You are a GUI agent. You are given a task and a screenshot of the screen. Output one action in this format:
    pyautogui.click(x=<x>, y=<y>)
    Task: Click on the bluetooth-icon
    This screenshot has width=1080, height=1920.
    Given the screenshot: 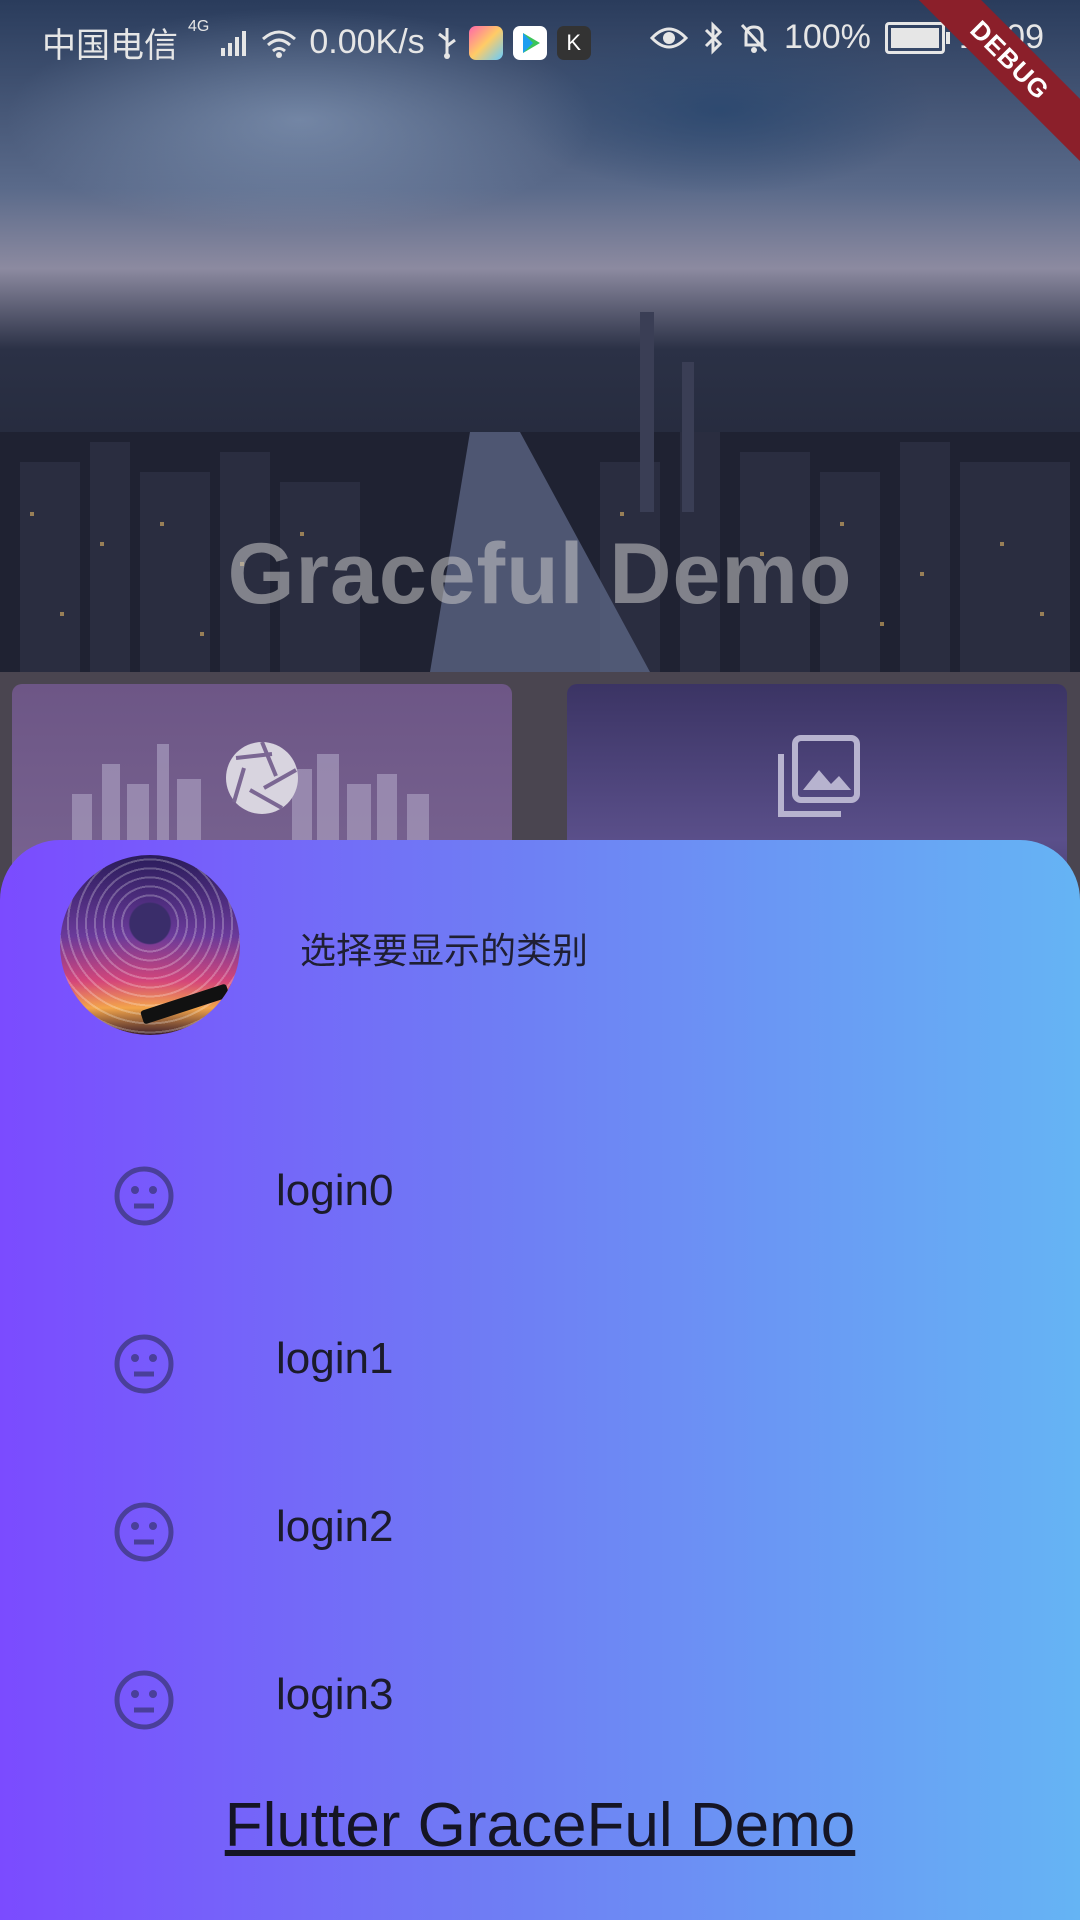 What is the action you would take?
    pyautogui.click(x=713, y=37)
    